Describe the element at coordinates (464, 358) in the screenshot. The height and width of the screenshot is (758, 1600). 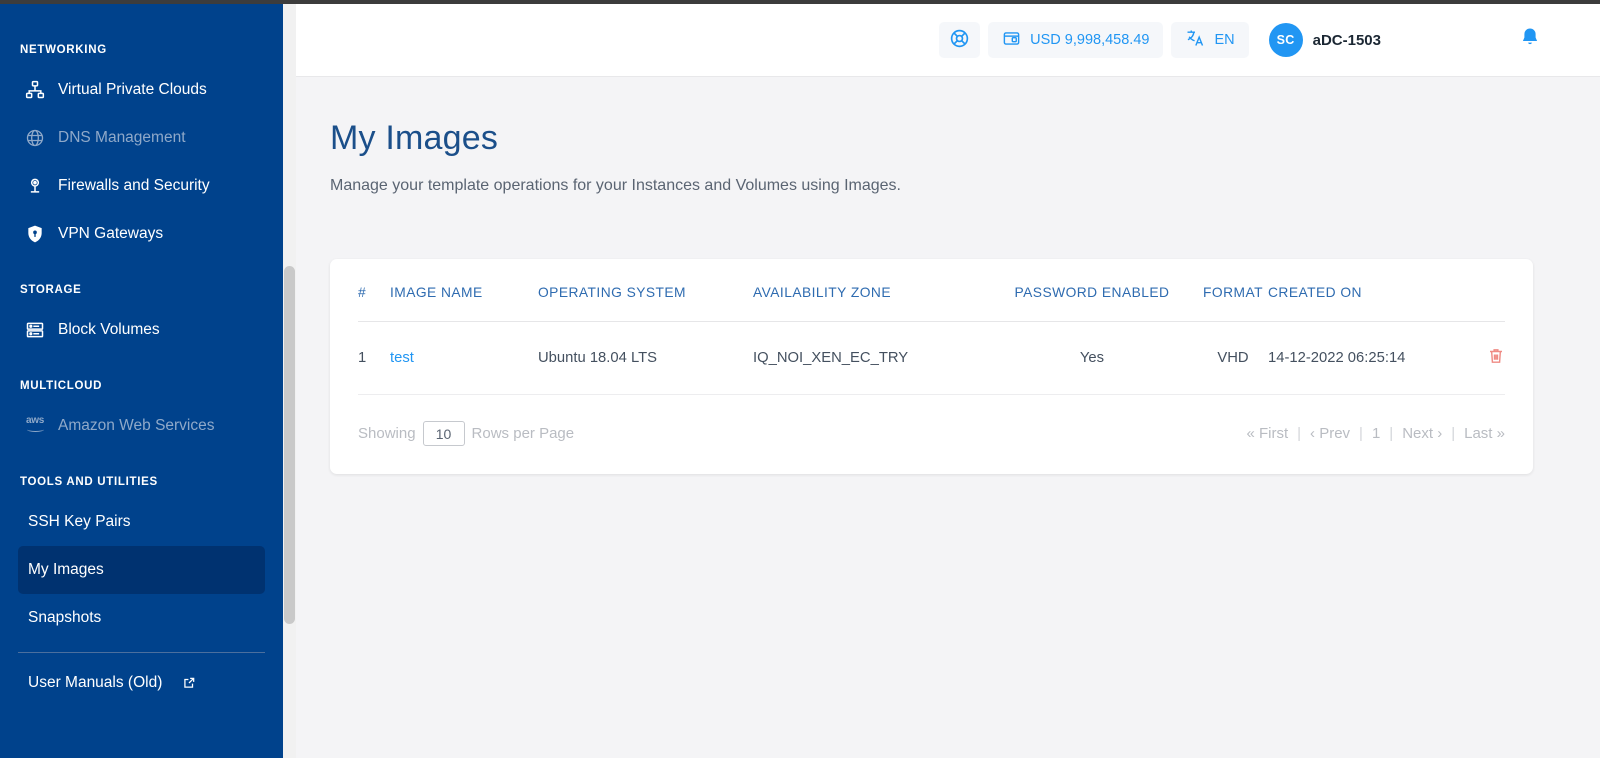
I see `cell-image-name: test` at that location.